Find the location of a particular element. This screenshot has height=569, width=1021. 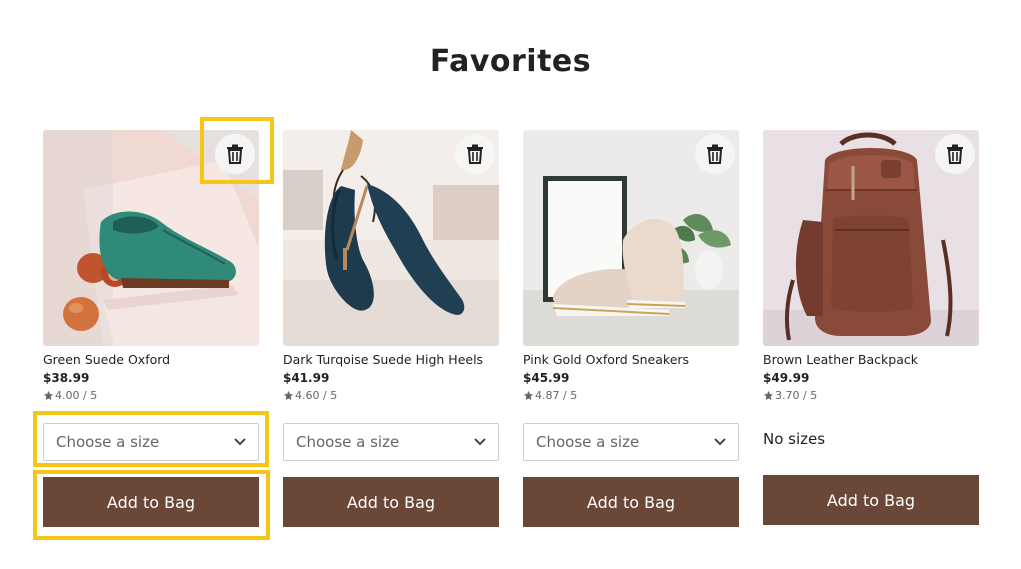

no-sizes-label: No sizes is located at coordinates (794, 439).